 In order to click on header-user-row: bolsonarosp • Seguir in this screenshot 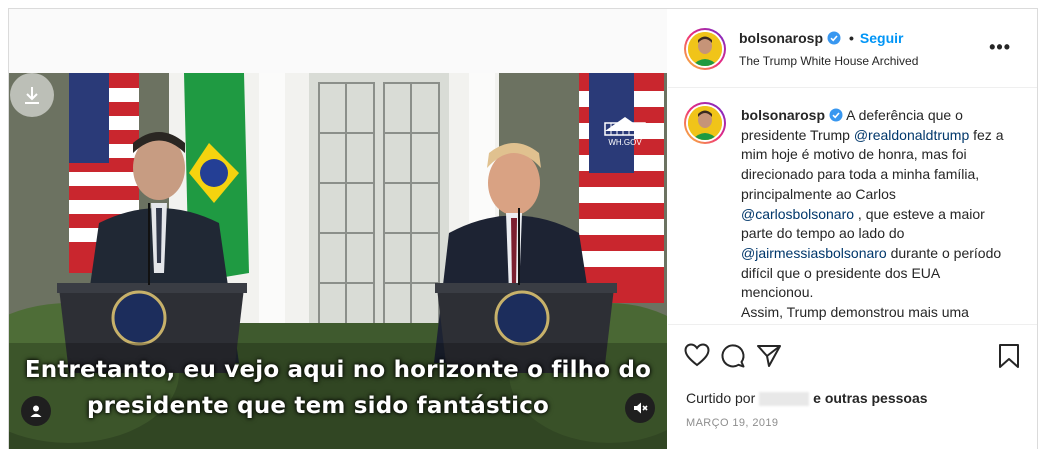, I will do `click(821, 38)`.